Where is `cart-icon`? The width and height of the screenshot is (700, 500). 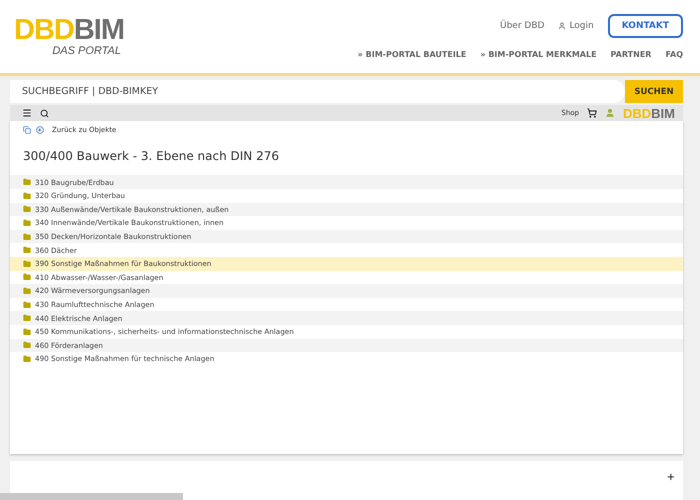
cart-icon is located at coordinates (591, 113).